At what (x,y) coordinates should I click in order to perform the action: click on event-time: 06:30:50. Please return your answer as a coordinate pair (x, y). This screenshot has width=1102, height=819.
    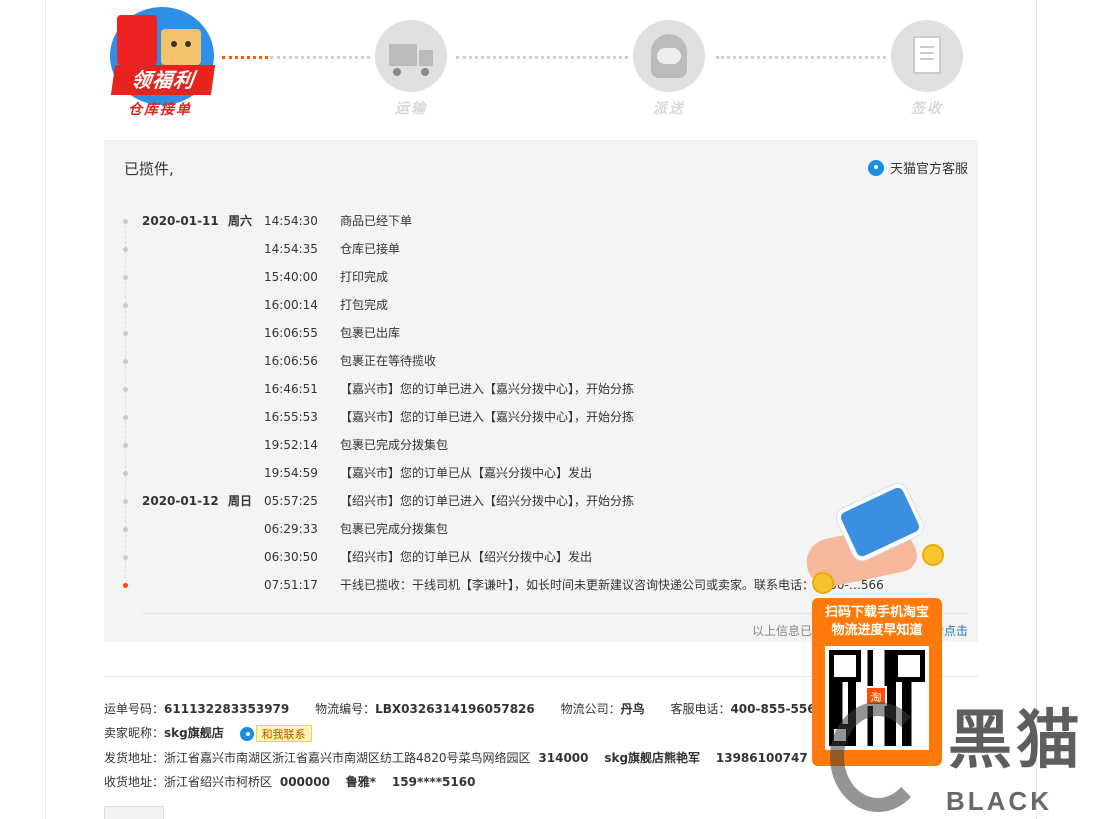
    Looking at the image, I should click on (291, 557).